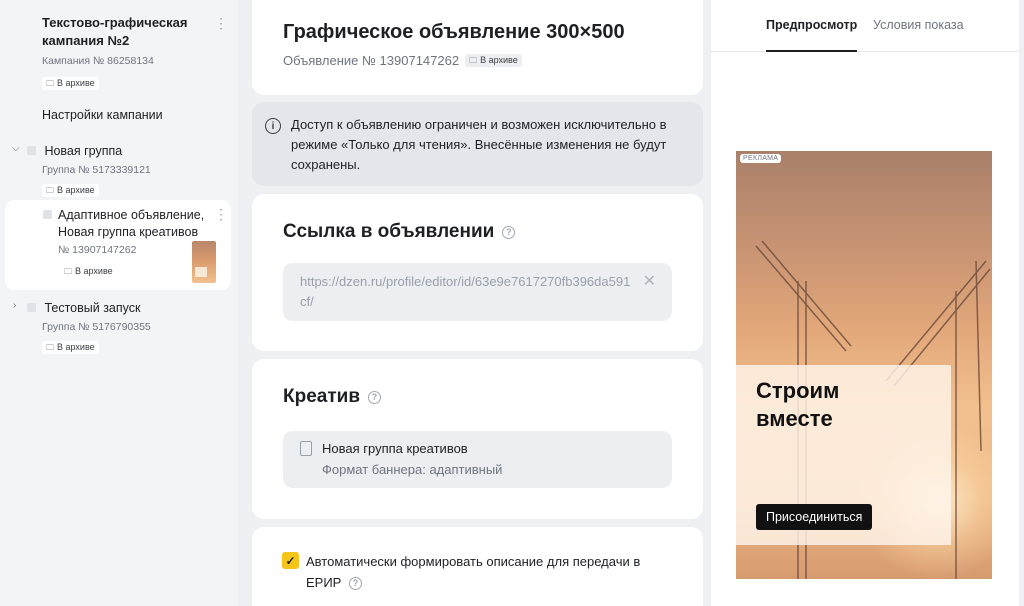  Describe the element at coordinates (814, 517) in the screenshot. I see `join-button: Присоединиться` at that location.